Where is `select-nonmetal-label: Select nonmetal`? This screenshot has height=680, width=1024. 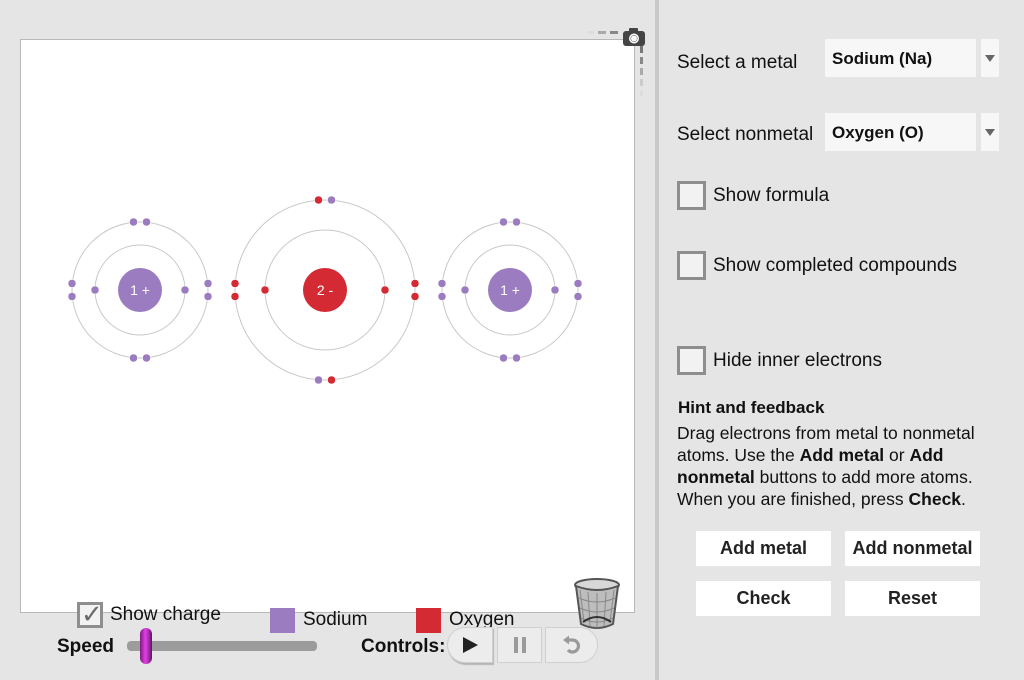 select-nonmetal-label: Select nonmetal is located at coordinates (745, 134).